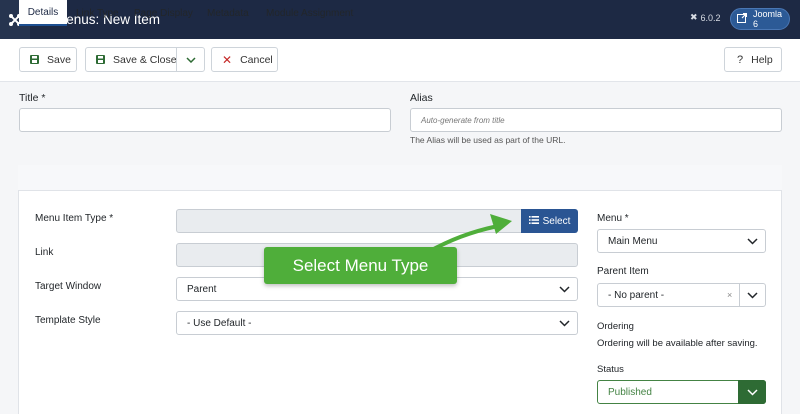  What do you see at coordinates (768, 19) in the screenshot?
I see `site-label: Joomla 6` at bounding box center [768, 19].